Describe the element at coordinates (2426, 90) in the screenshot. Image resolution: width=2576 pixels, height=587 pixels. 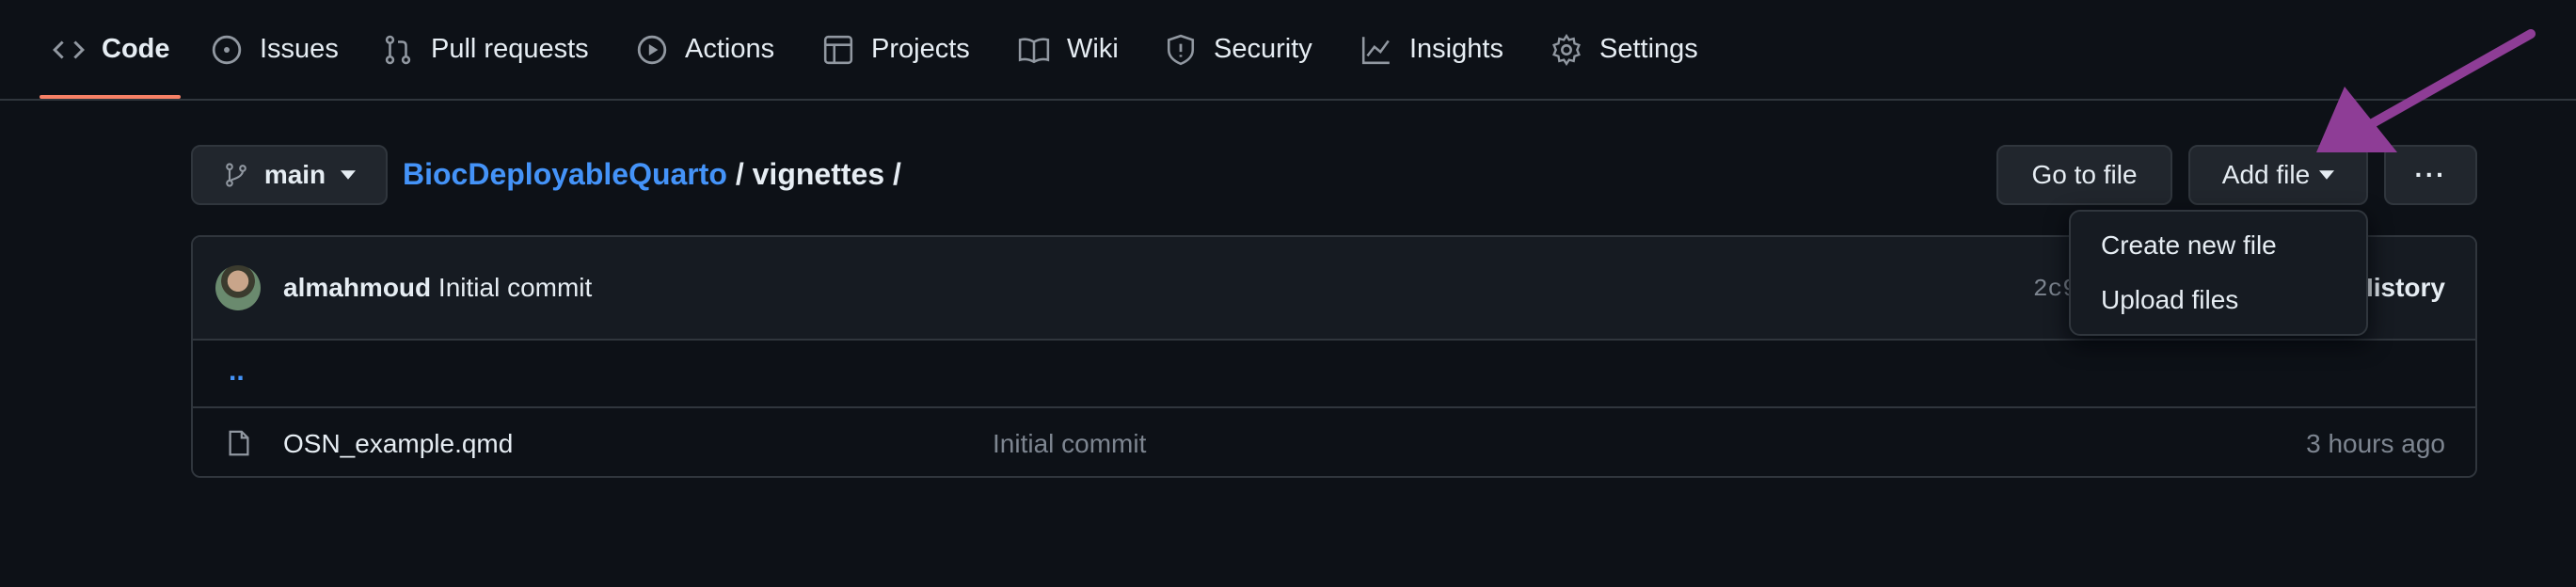
I see `annotation-arrow-icon` at that location.